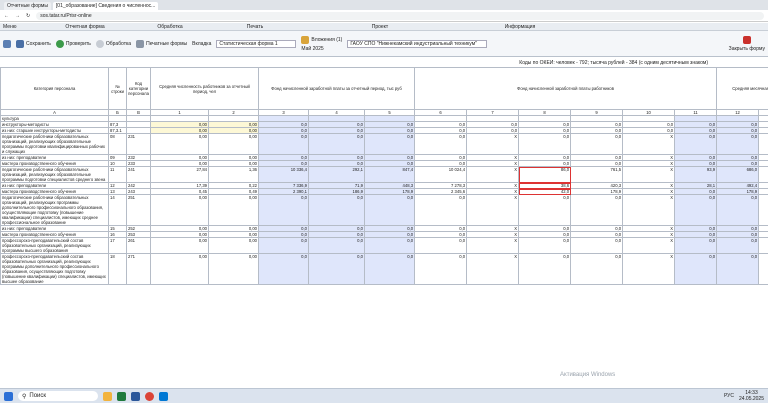 The width and height of the screenshot is (768, 403). I want to click on windows-start-icon, so click(8, 396).